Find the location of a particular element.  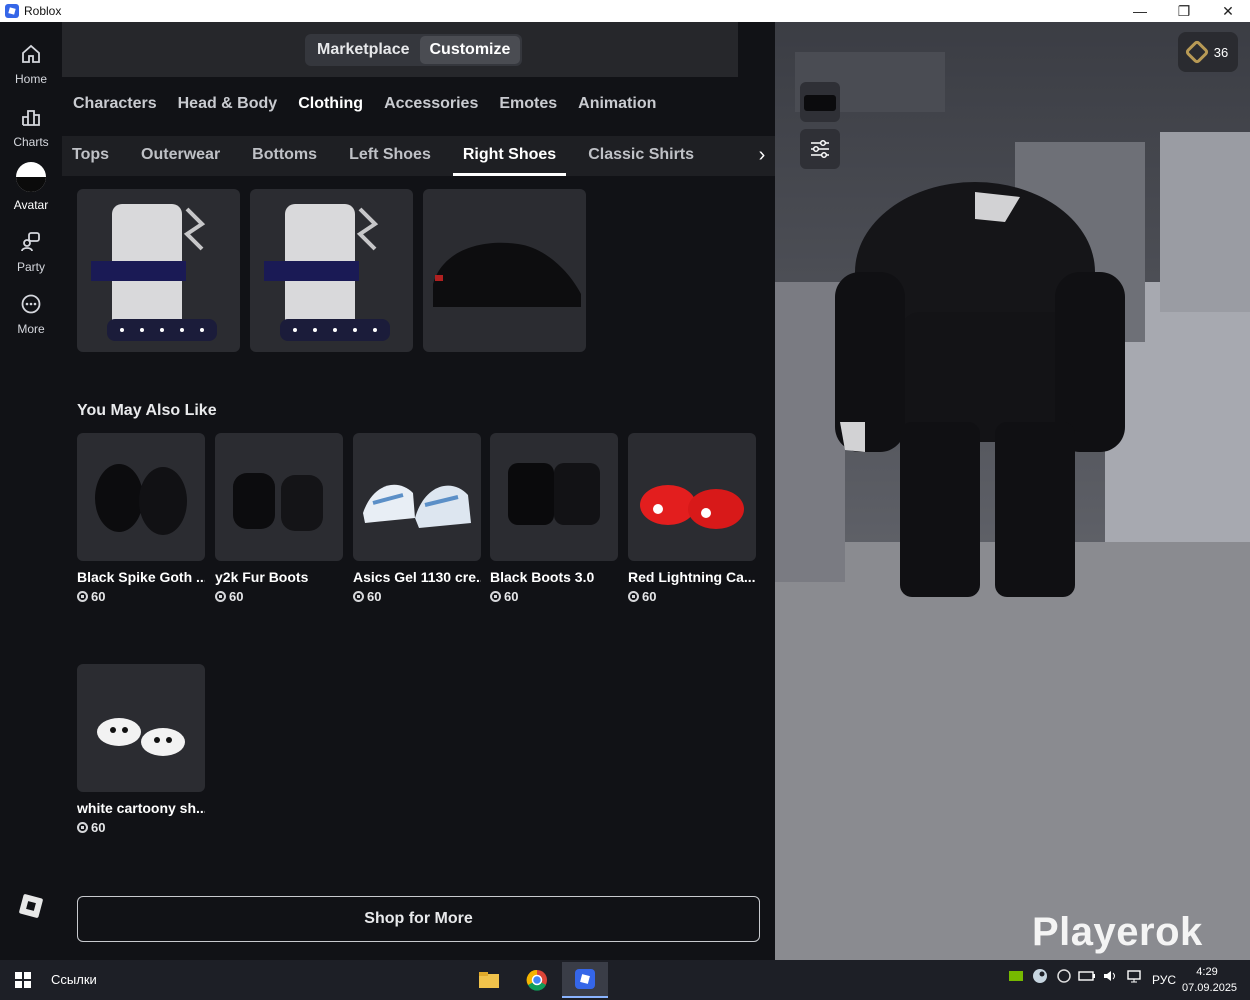

robux-amount: 36 is located at coordinates (1221, 52).